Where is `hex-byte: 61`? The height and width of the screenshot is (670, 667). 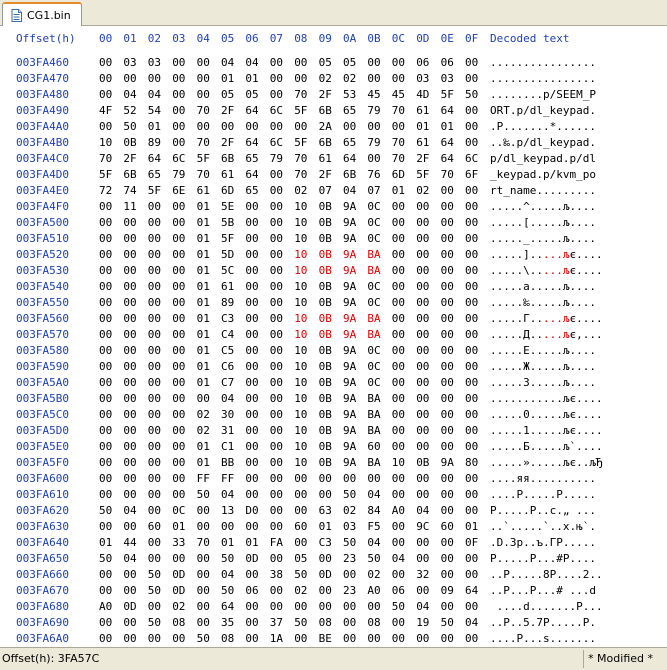
hex-byte: 61 is located at coordinates (325, 159).